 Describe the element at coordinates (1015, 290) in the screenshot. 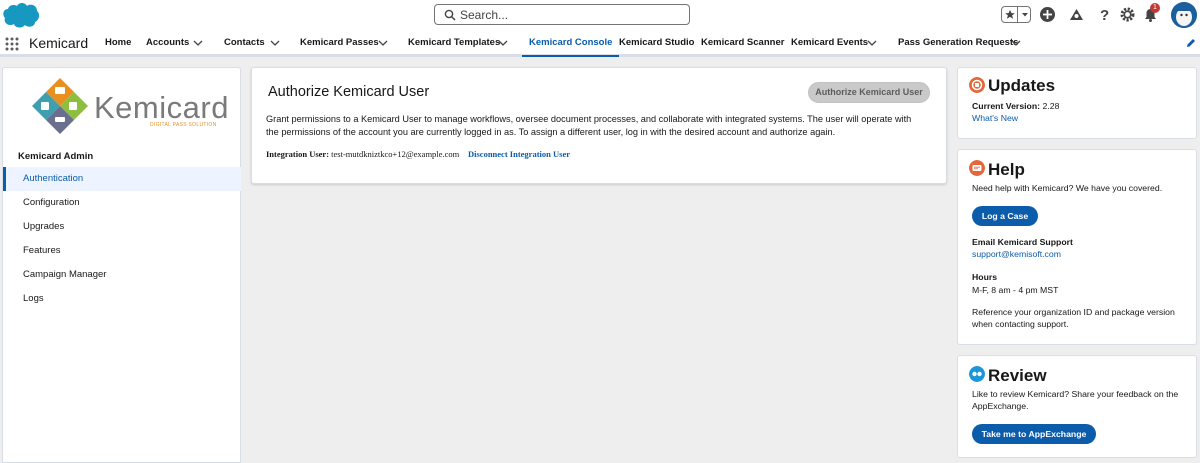

I see `hours-value: M-F, 8 am - 4 pm MST` at that location.